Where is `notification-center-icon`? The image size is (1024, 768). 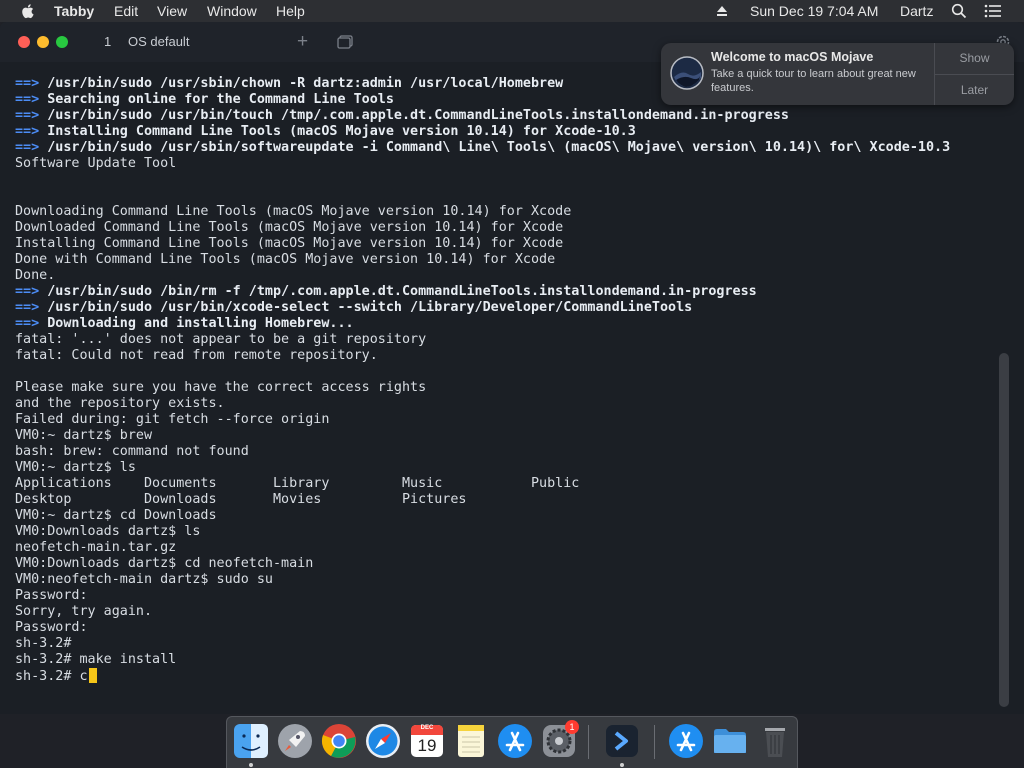
notification-center-icon is located at coordinates (993, 11).